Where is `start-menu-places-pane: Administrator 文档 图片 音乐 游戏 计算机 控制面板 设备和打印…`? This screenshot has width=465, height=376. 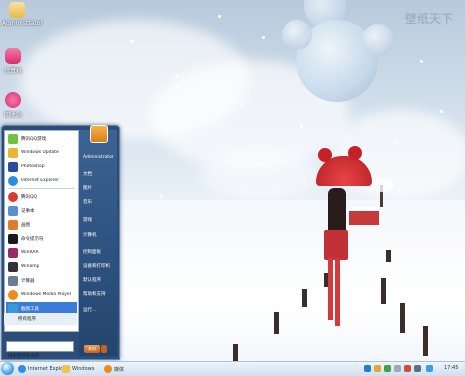
start-menu-places-pane: Administrator 文档 图片 音乐 游戏 计算机 控制面板 设备和打印… is located at coordinates (98, 243).